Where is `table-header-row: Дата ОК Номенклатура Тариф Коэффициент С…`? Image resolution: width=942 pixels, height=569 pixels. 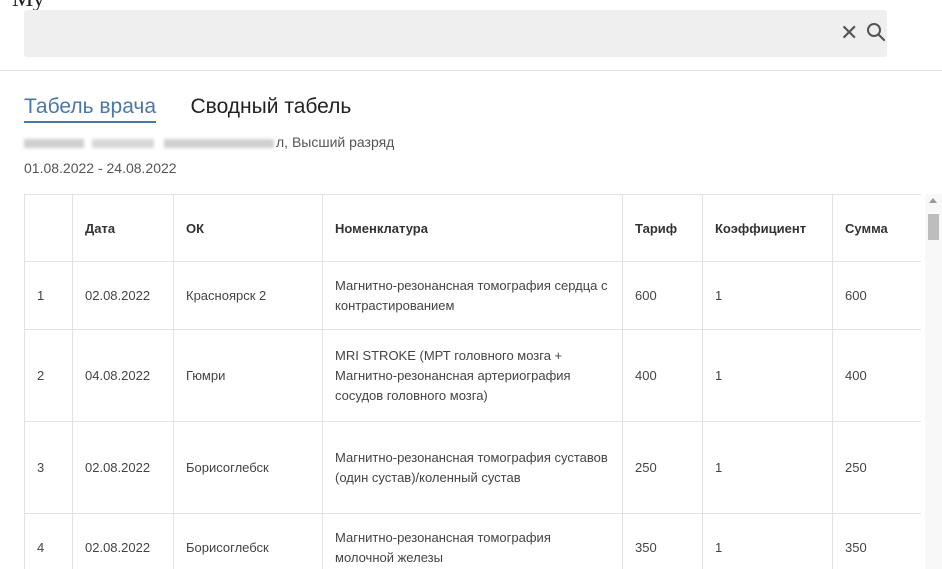 table-header-row: Дата ОК Номенклатура Тариф Коэффициент С… is located at coordinates (472, 228).